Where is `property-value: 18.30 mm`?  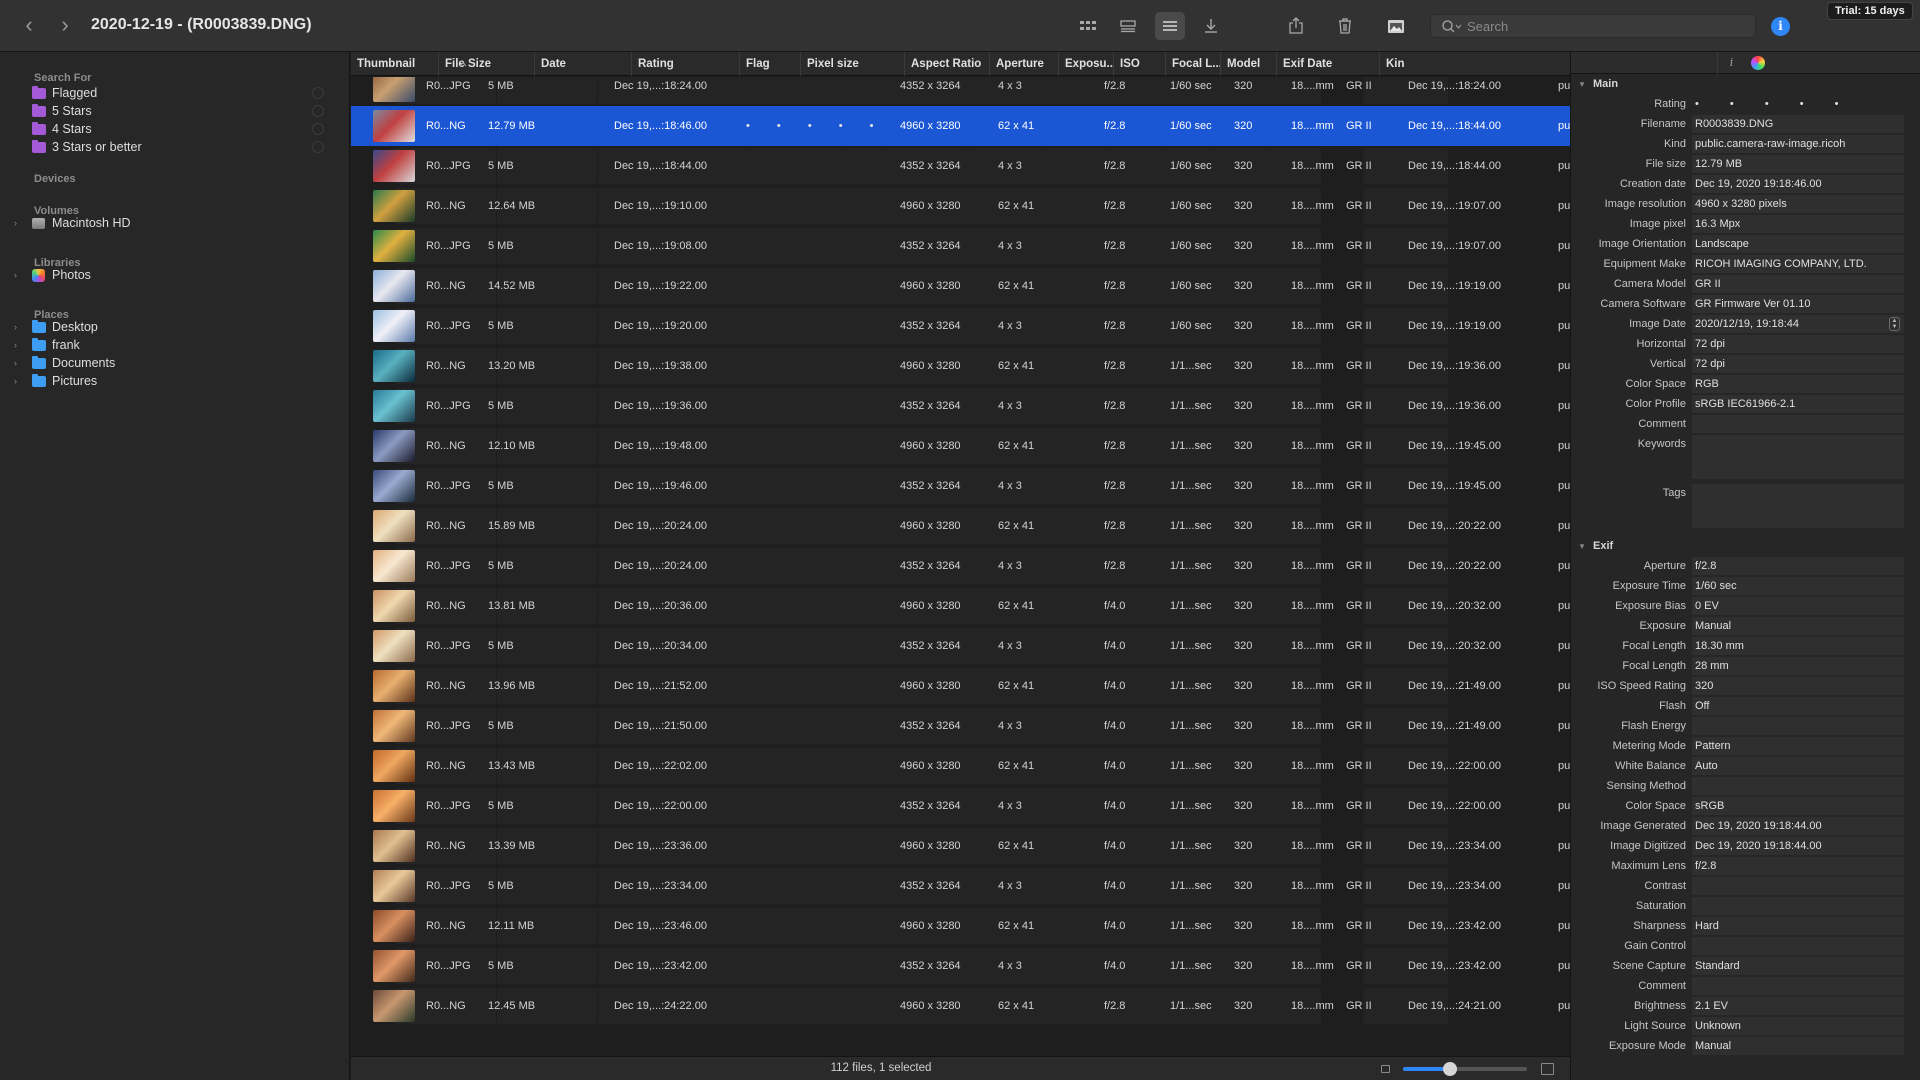 property-value: 18.30 mm is located at coordinates (1798, 646).